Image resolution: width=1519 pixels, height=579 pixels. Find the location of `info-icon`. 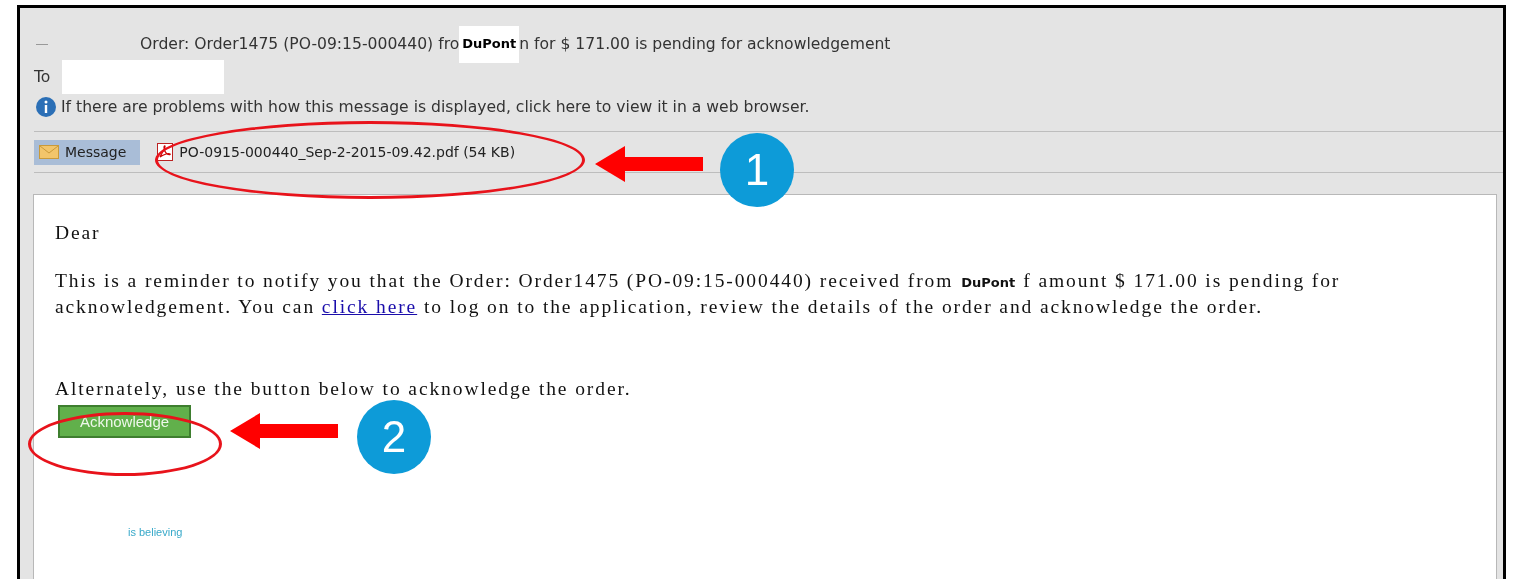

info-icon is located at coordinates (46, 107).